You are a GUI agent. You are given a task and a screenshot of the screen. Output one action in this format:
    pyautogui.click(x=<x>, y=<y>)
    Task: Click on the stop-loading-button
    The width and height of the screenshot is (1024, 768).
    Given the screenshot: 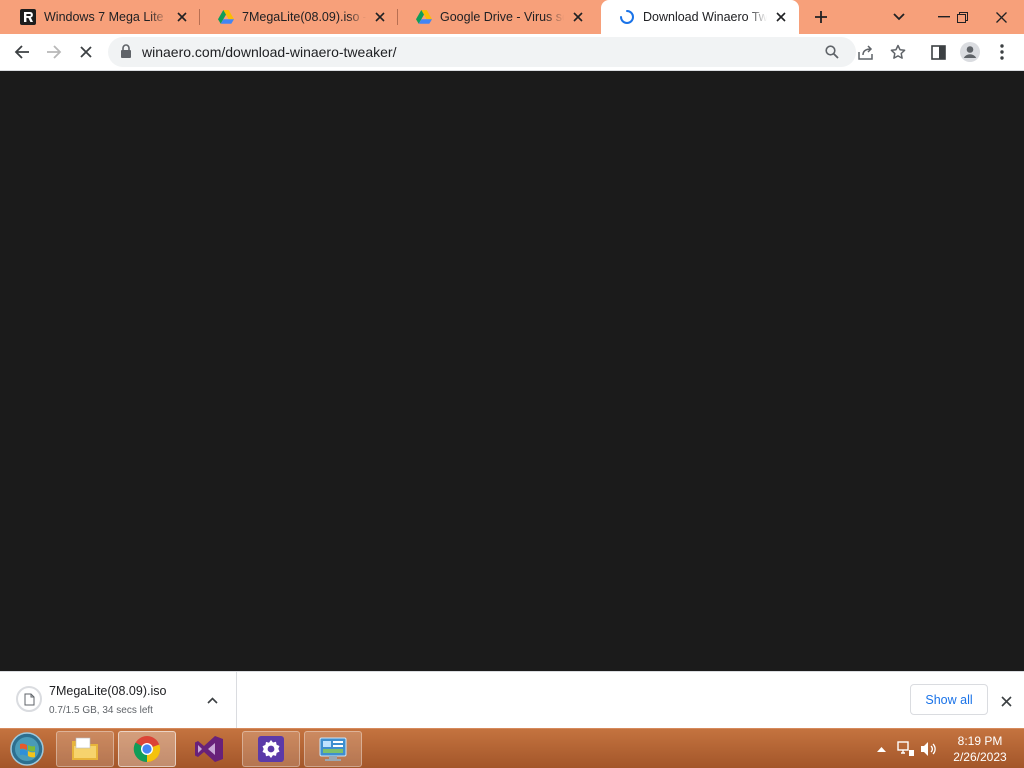 What is the action you would take?
    pyautogui.click(x=86, y=52)
    